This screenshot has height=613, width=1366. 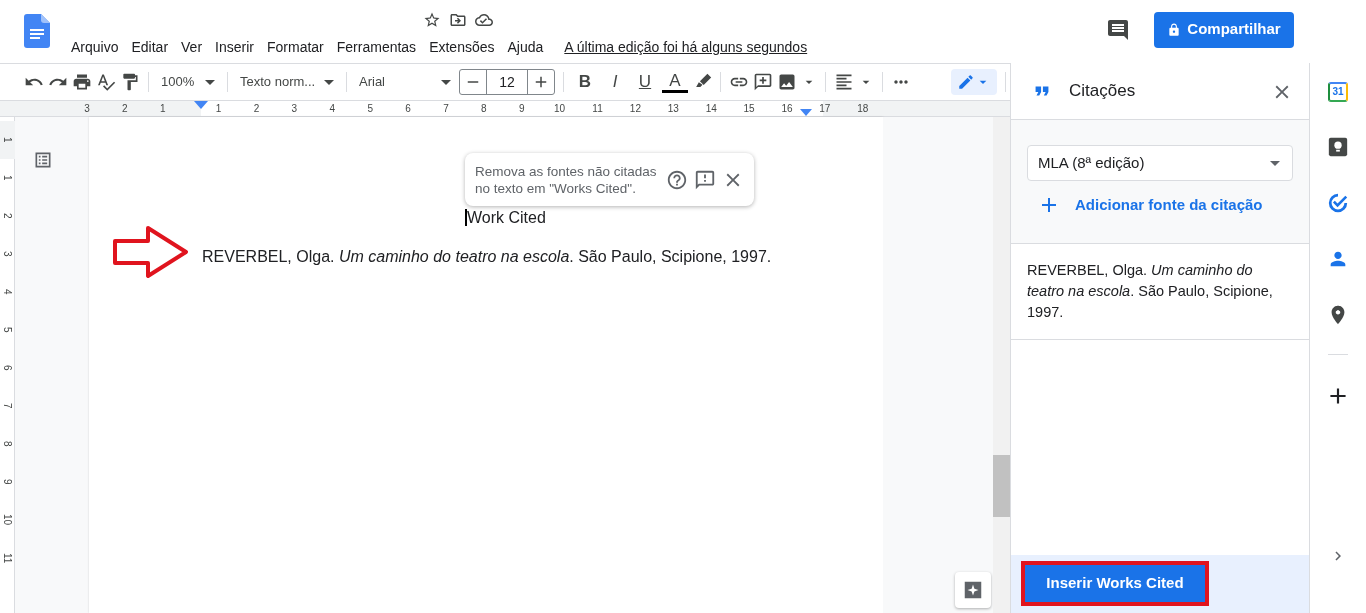 I want to click on format-button: A, so click(x=675, y=82).